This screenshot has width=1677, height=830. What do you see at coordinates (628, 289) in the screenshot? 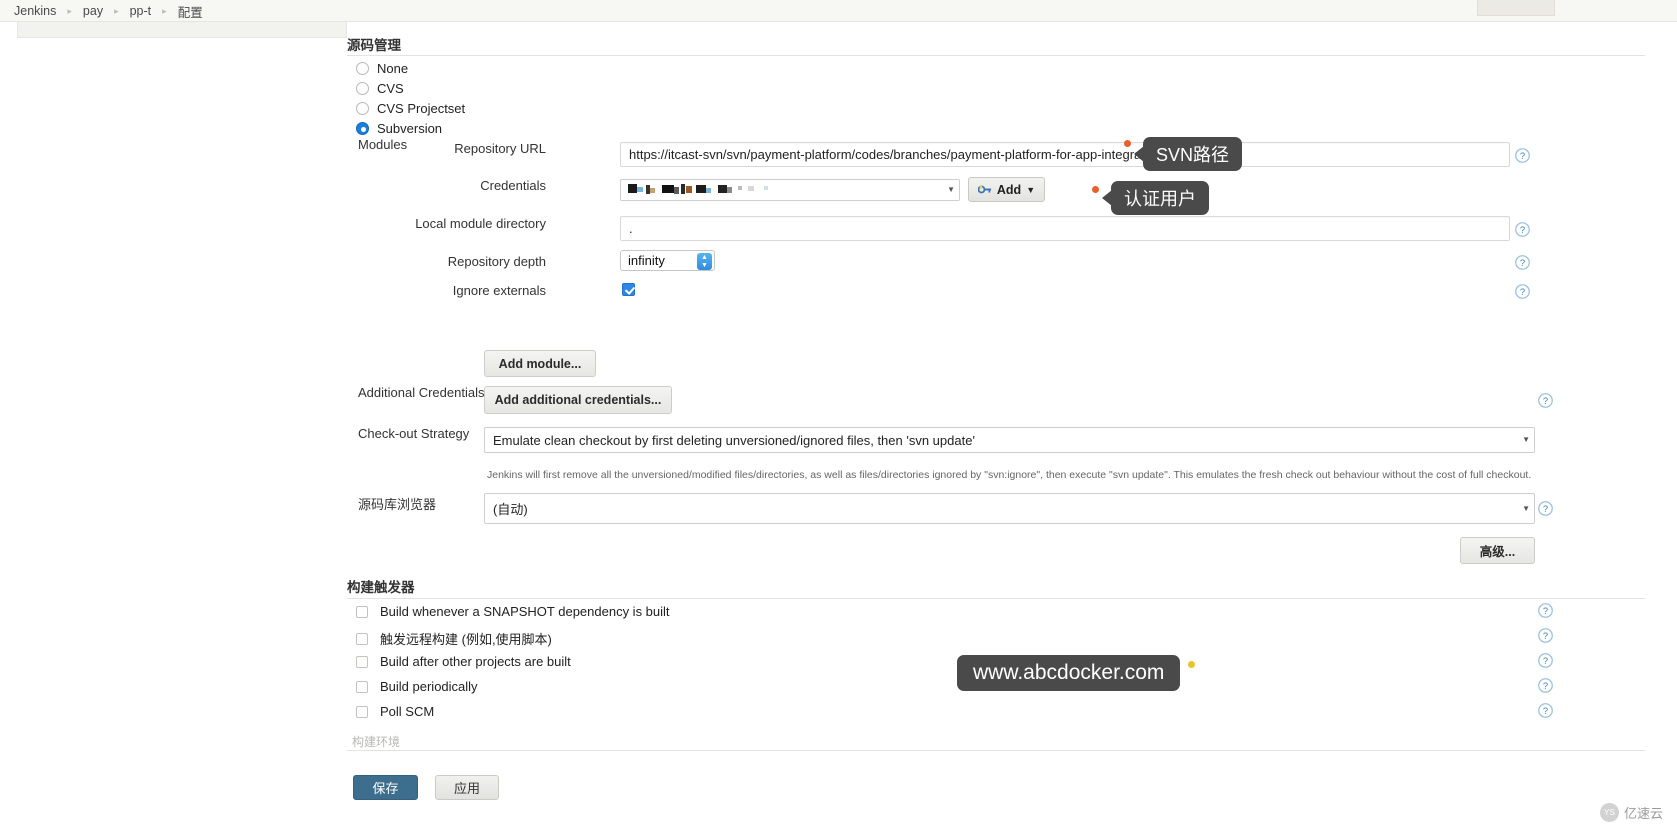
I see `ignore-externals-checkbox` at bounding box center [628, 289].